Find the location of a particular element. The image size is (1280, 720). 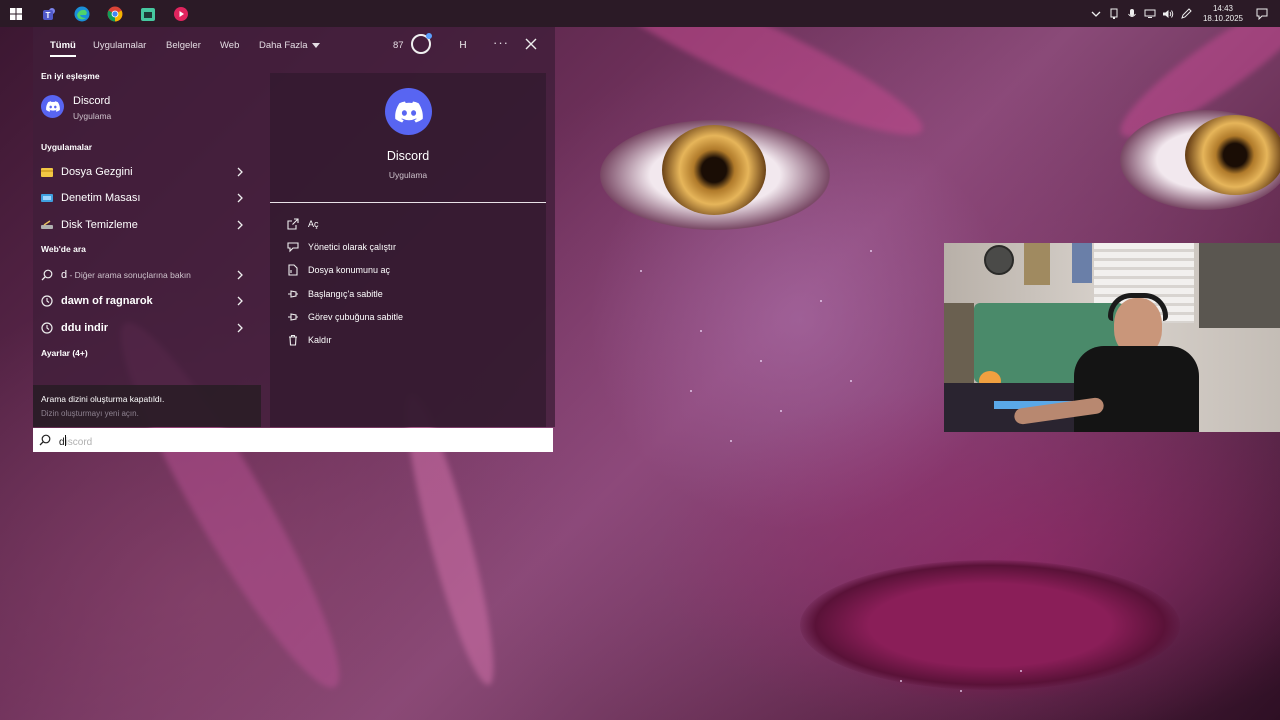

best-match-subtitle: Uygulama is located at coordinates (92, 116).